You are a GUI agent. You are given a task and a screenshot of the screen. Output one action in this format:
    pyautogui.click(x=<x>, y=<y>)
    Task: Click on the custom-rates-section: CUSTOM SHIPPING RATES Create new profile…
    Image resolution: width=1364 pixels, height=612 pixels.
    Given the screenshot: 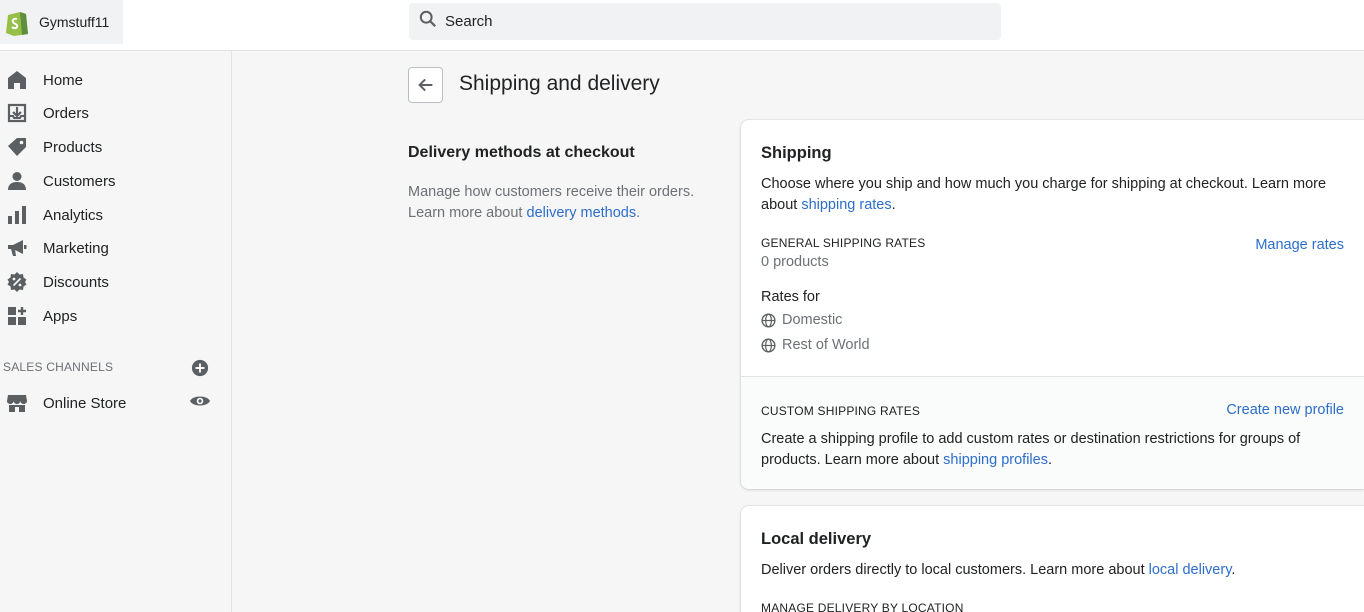 What is the action you would take?
    pyautogui.click(x=1052, y=432)
    